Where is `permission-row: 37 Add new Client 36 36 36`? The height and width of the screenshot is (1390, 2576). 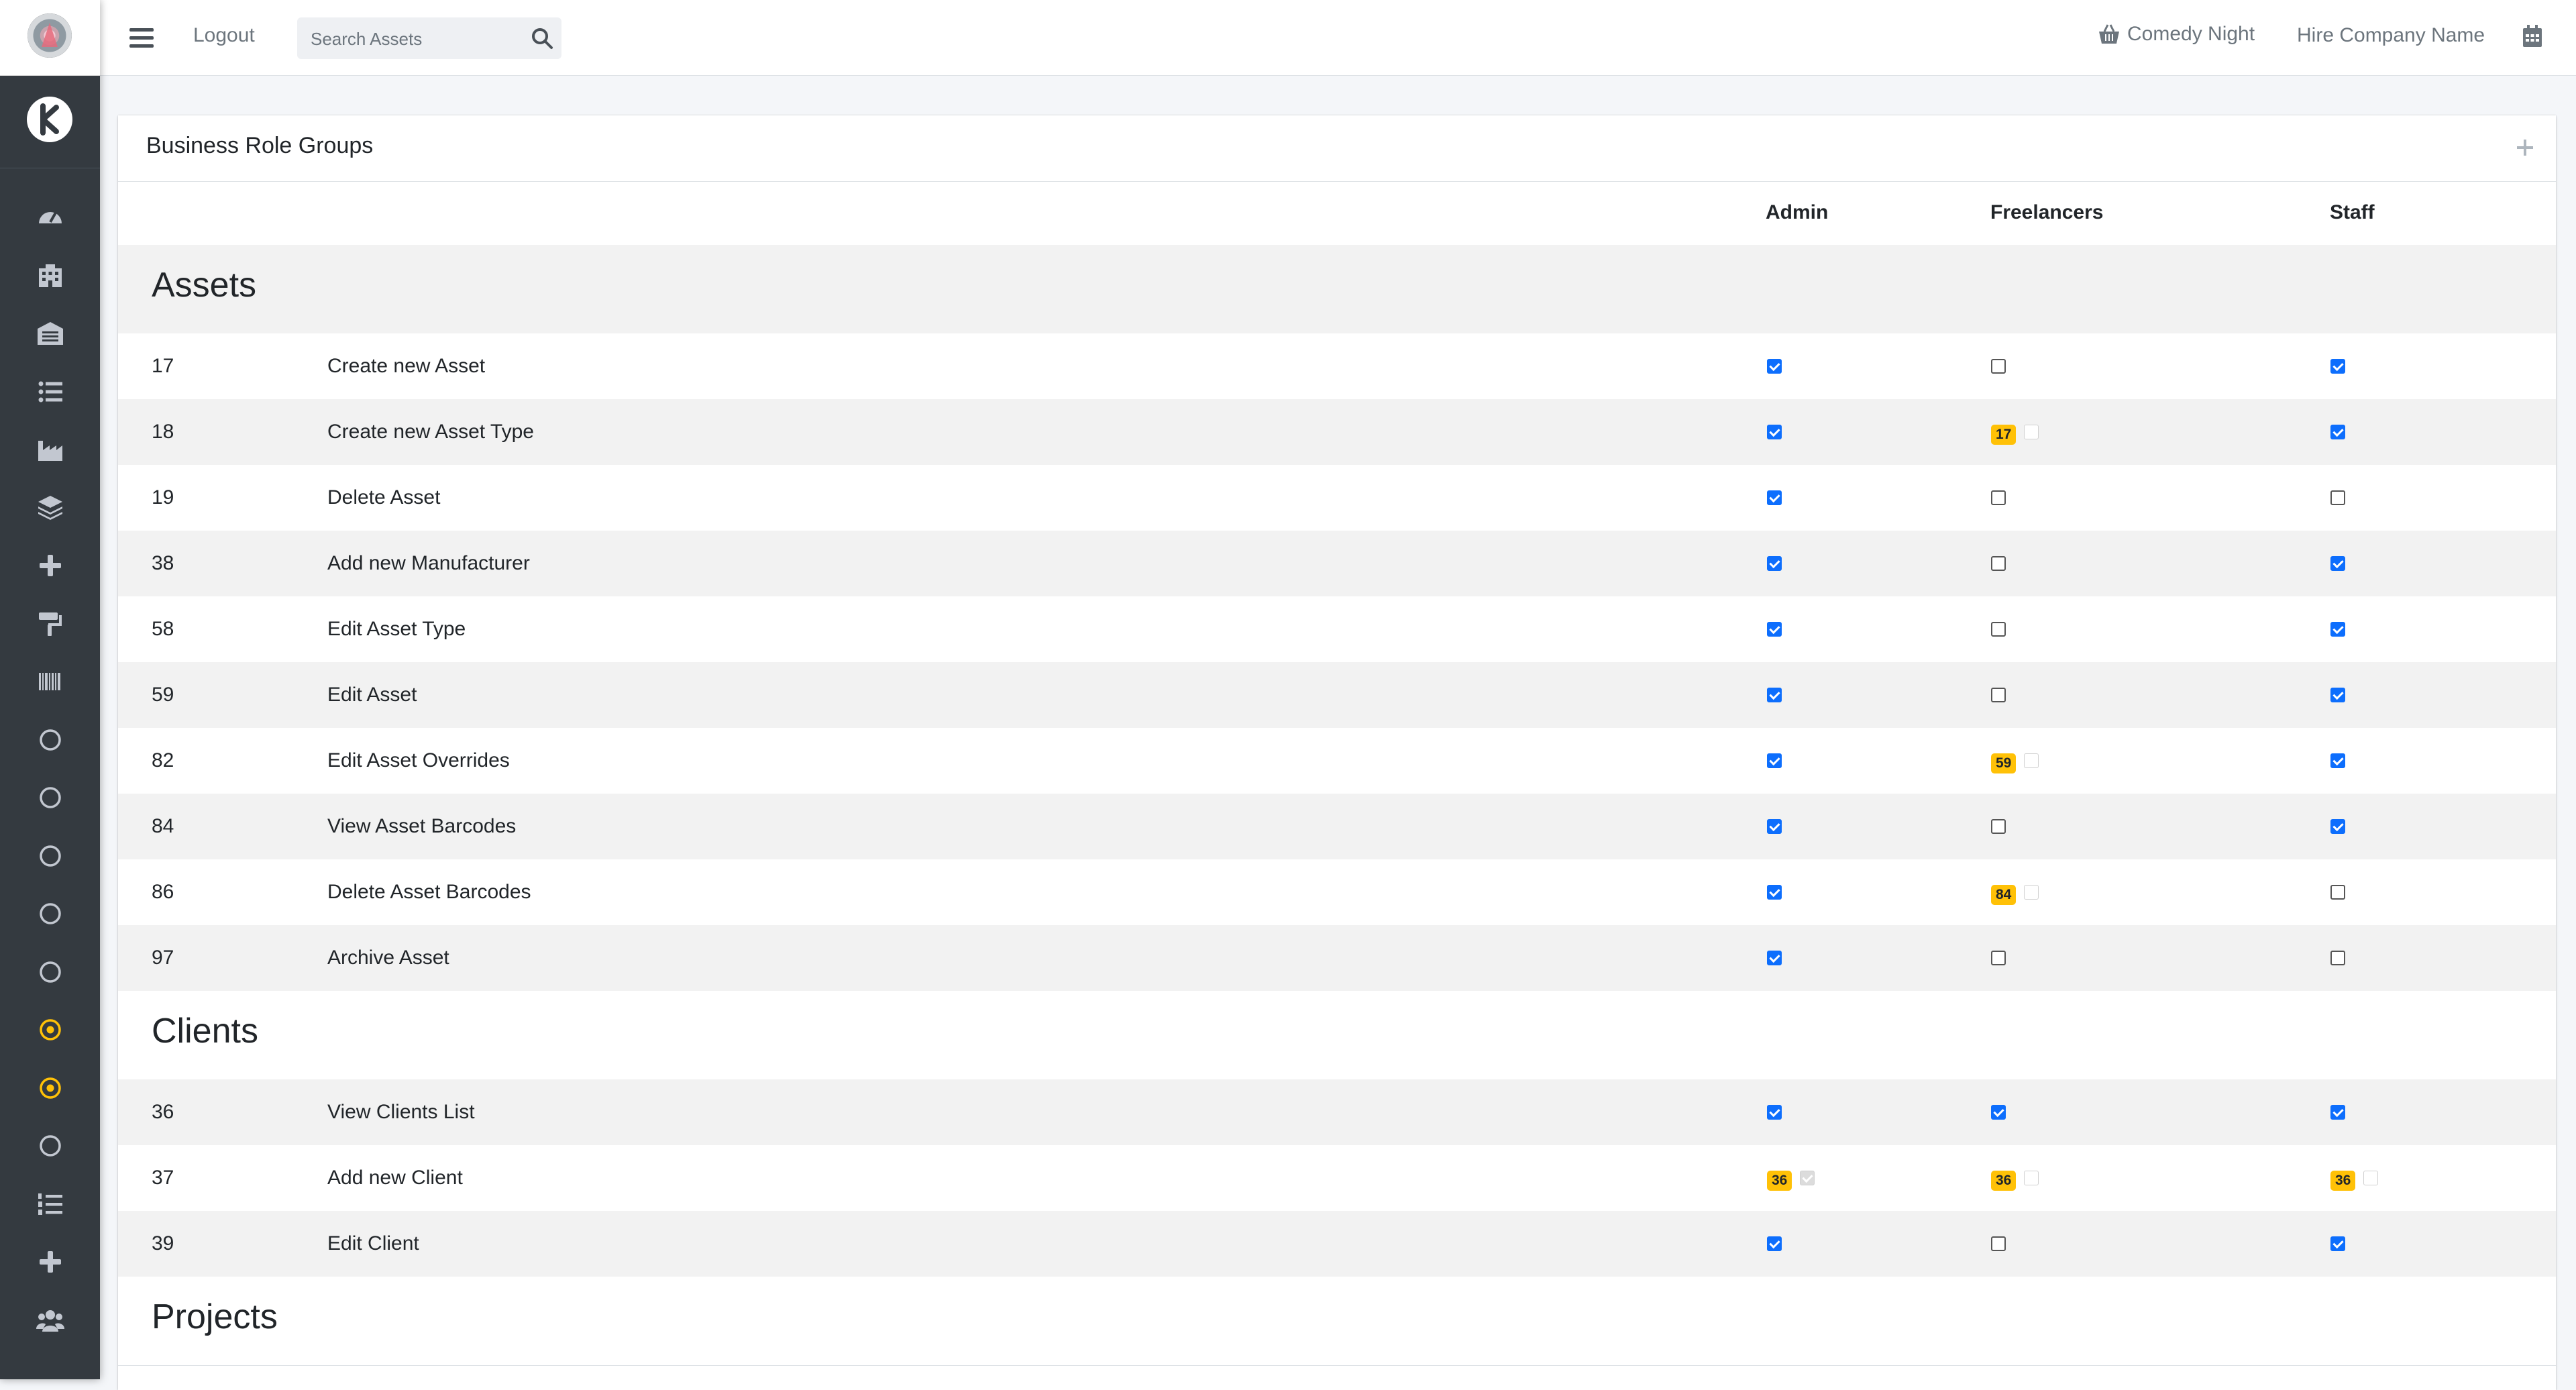 permission-row: 37 Add new Client 36 36 36 is located at coordinates (1337, 1179).